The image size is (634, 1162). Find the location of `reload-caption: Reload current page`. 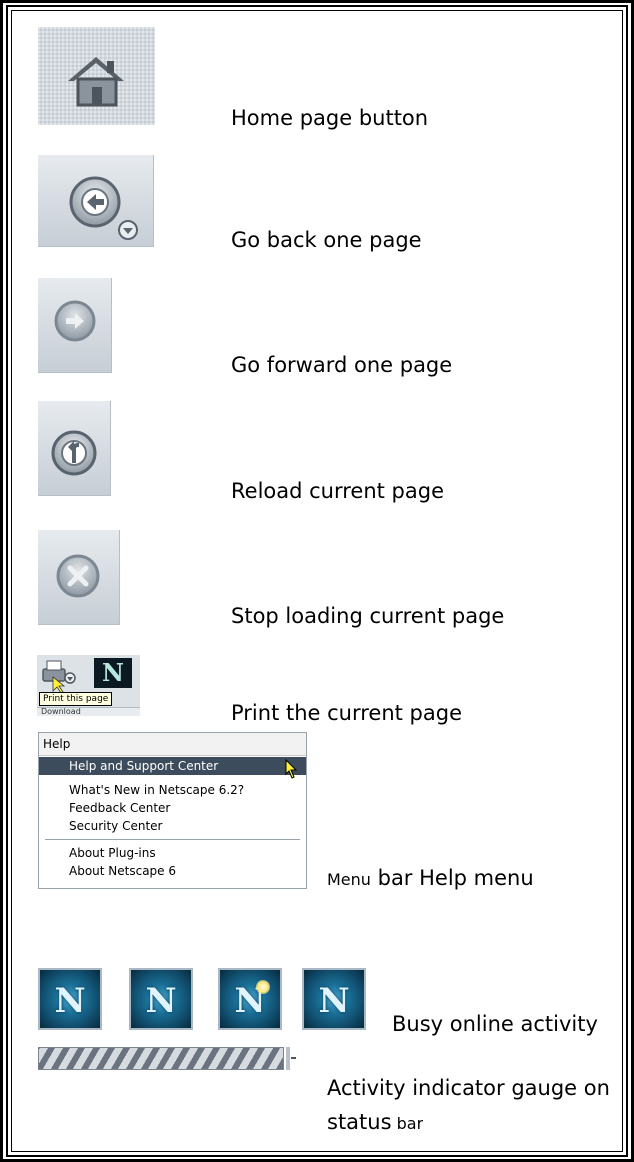

reload-caption: Reload current page is located at coordinates (338, 491).